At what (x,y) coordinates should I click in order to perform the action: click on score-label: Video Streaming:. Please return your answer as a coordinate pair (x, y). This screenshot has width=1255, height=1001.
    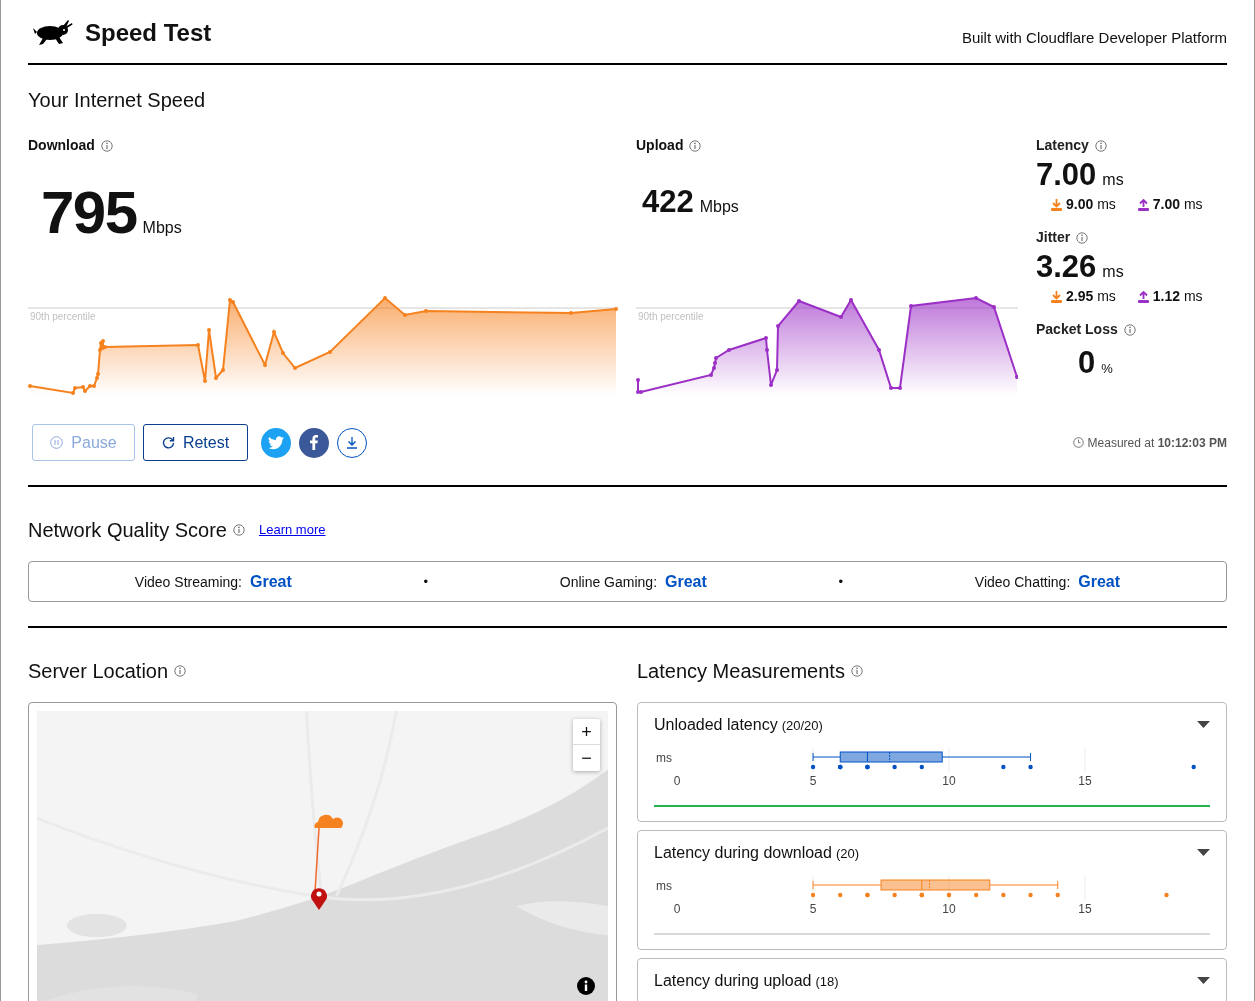
    Looking at the image, I should click on (188, 582).